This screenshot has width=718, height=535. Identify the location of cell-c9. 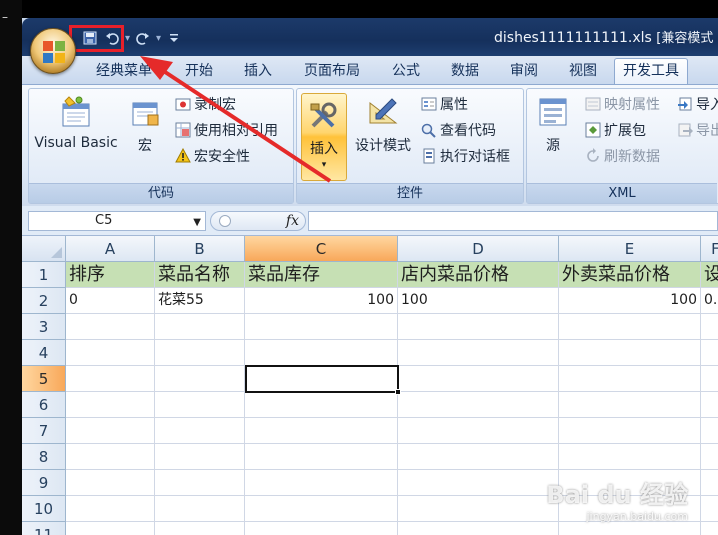
(321, 483).